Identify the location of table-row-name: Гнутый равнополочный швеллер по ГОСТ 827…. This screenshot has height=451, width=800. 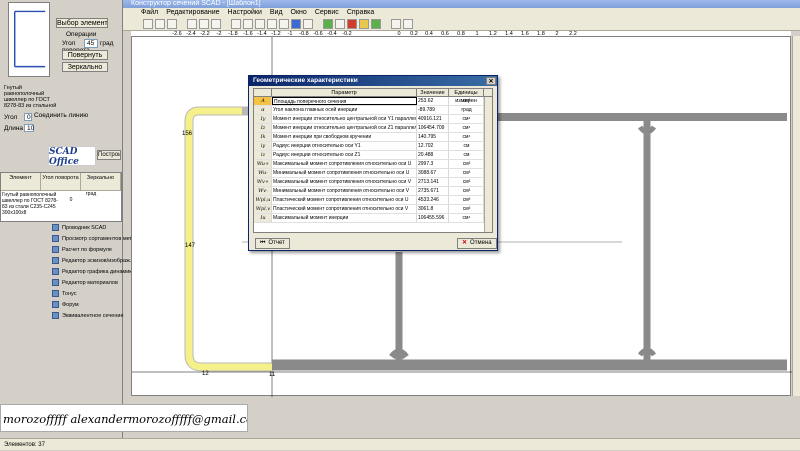
(31, 204).